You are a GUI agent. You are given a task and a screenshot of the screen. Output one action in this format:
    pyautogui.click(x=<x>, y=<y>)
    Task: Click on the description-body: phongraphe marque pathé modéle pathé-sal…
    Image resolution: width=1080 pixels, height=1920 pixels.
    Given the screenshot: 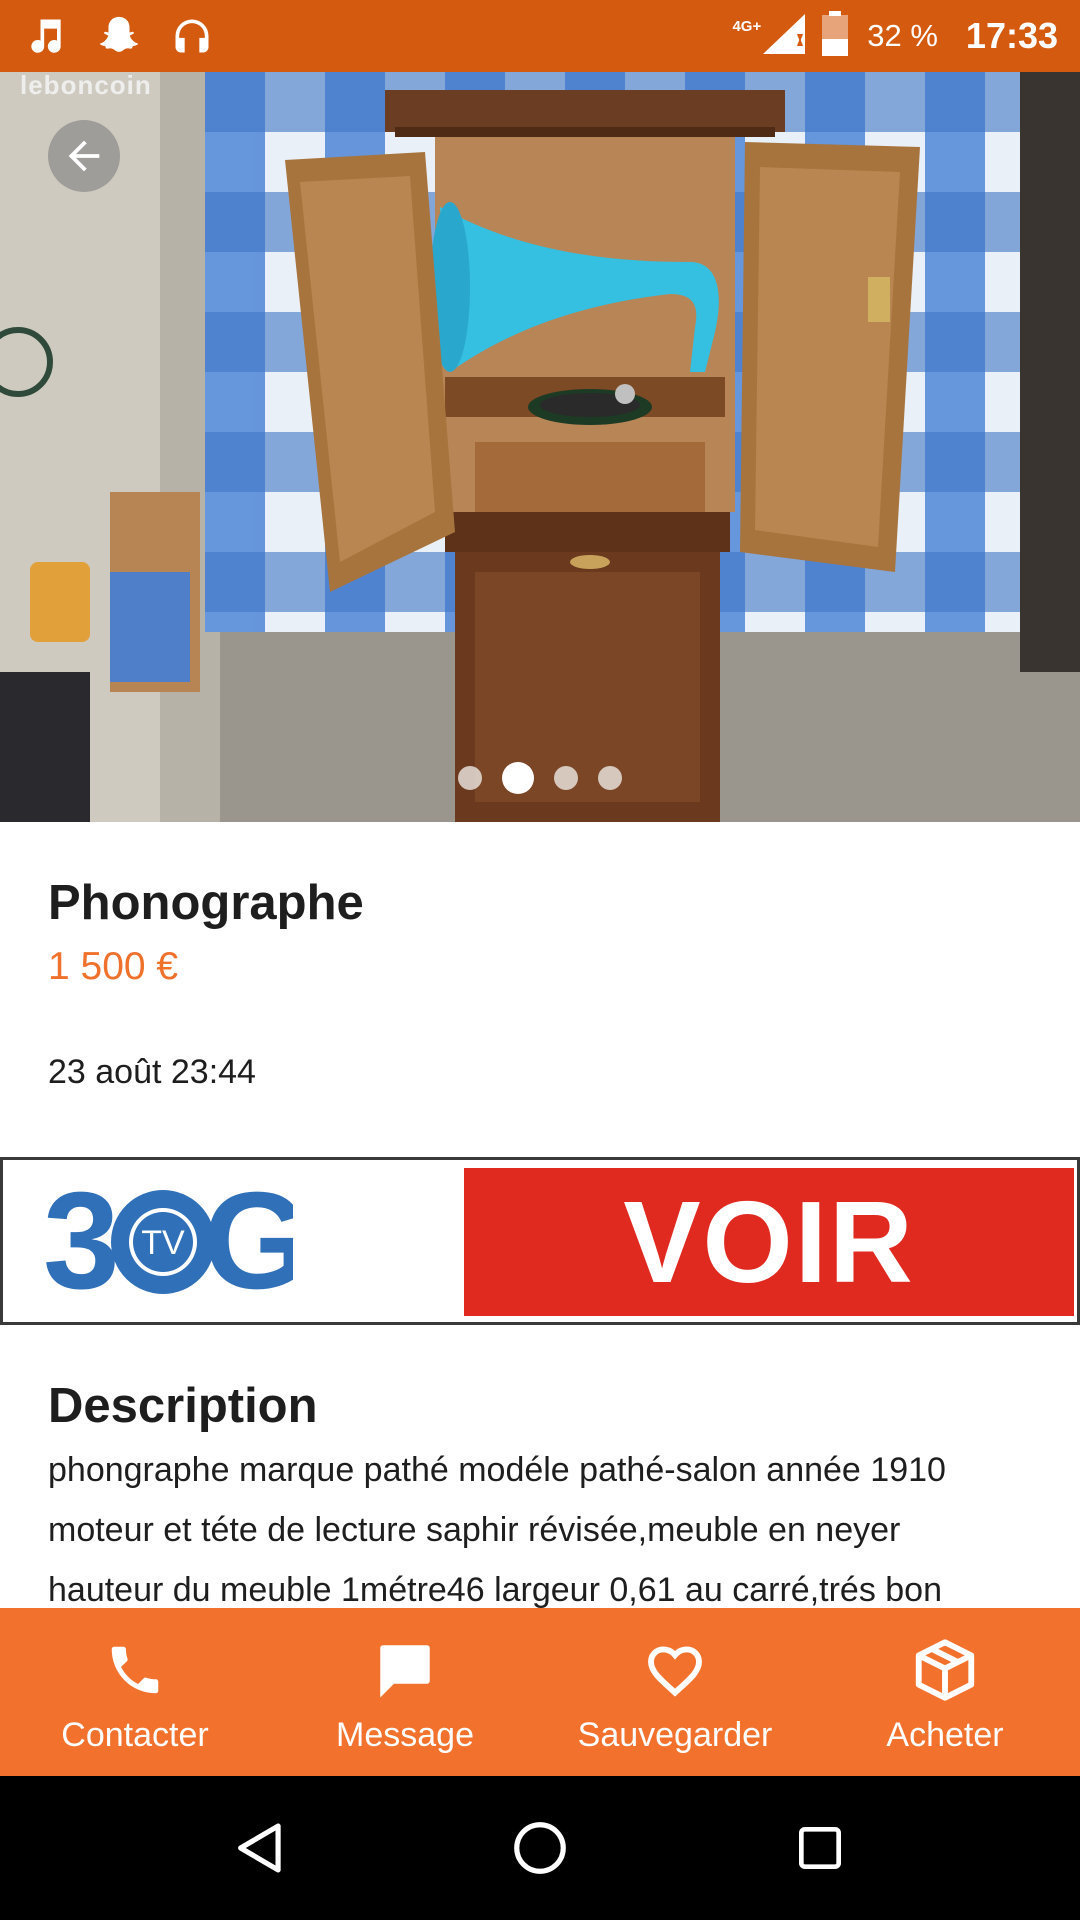 What is the action you would take?
    pyautogui.click(x=548, y=1530)
    